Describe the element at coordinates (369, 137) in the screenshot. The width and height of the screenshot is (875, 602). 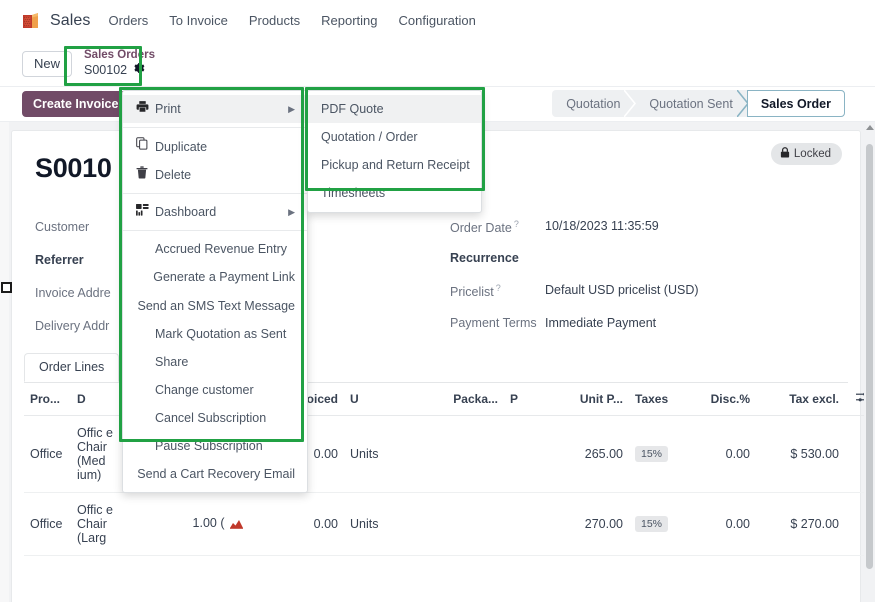
I see `submenu-item-quotation-order-label: Quotation / Order` at that location.